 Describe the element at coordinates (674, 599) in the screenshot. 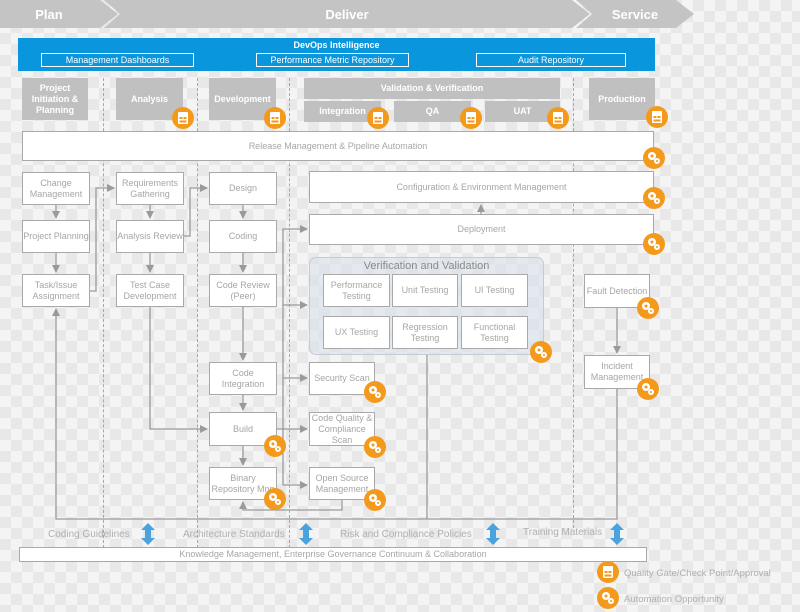

I see `legend-automation-label: Automation Opportunity` at that location.